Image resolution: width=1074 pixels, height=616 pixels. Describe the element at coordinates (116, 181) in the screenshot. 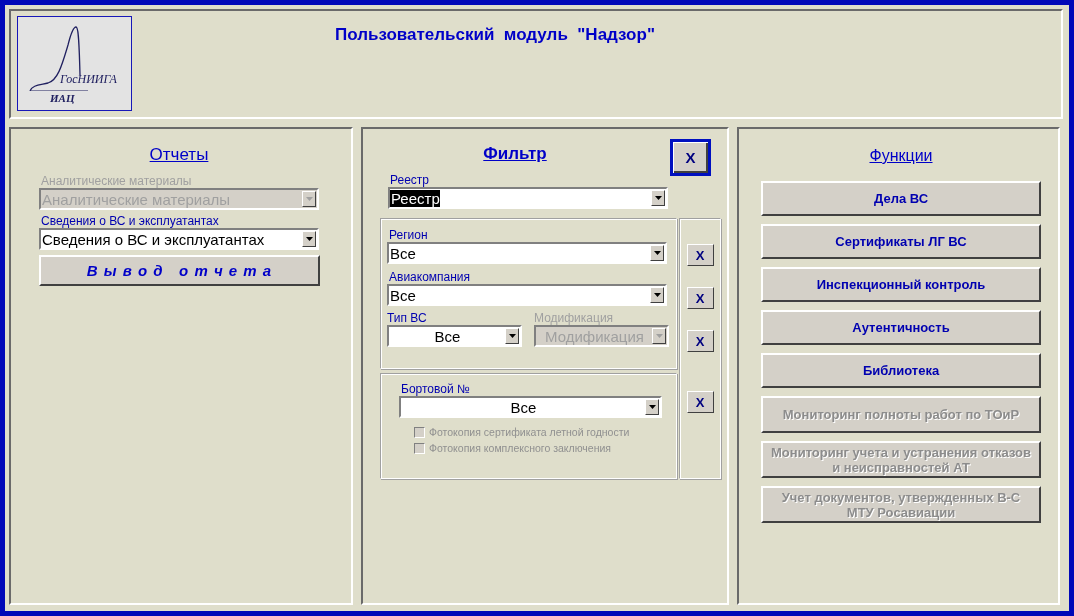

I see `field-label: Аналитические материалы` at that location.